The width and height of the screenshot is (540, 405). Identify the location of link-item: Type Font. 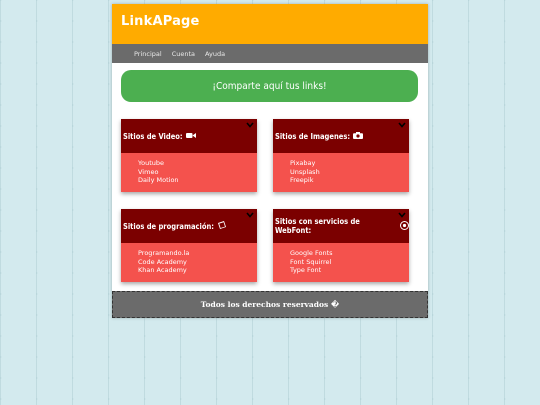
(349, 270).